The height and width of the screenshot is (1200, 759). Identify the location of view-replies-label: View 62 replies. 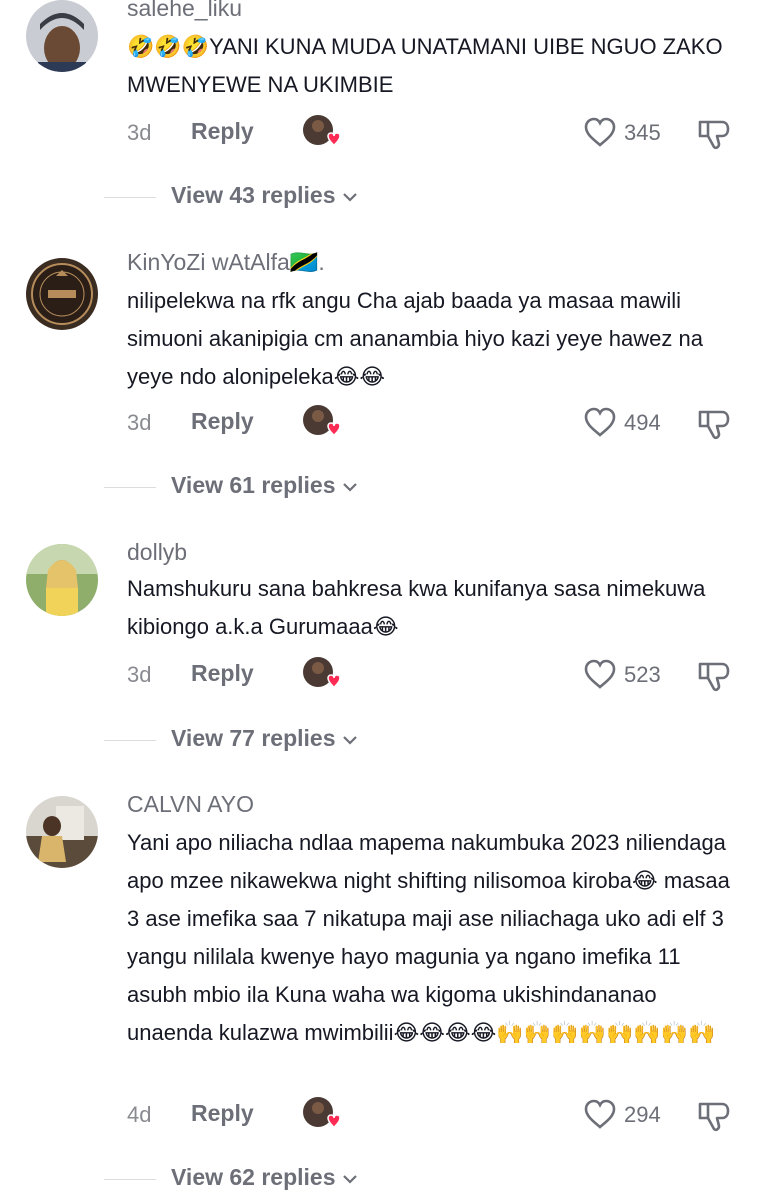
(264, 1177).